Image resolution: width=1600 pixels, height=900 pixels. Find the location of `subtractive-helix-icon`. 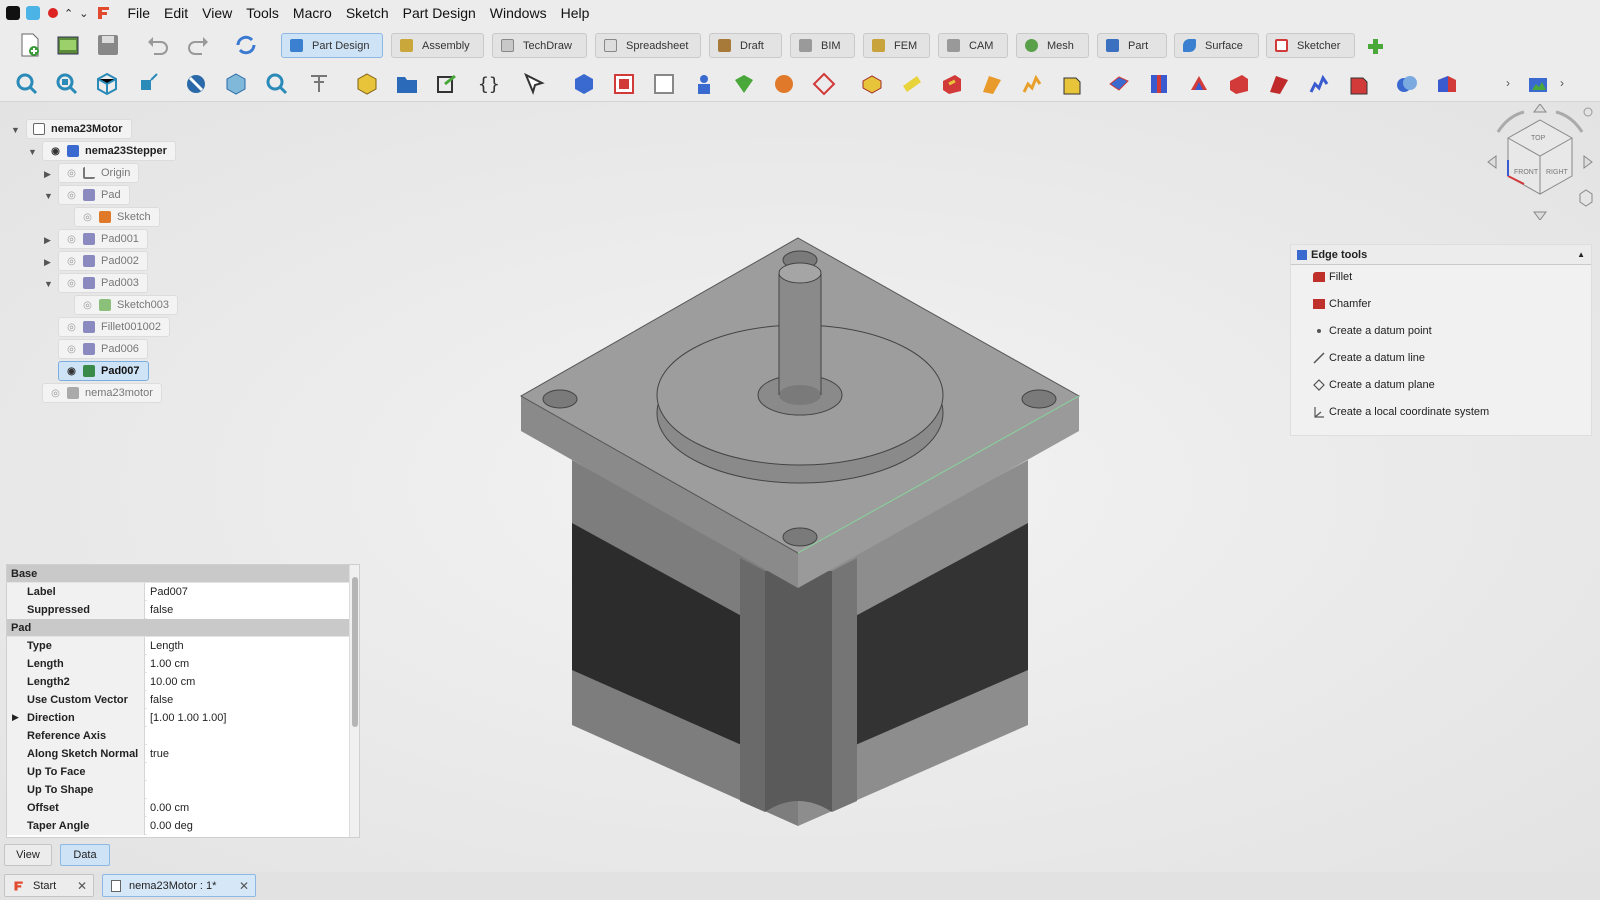

subtractive-helix-icon is located at coordinates (1319, 84).